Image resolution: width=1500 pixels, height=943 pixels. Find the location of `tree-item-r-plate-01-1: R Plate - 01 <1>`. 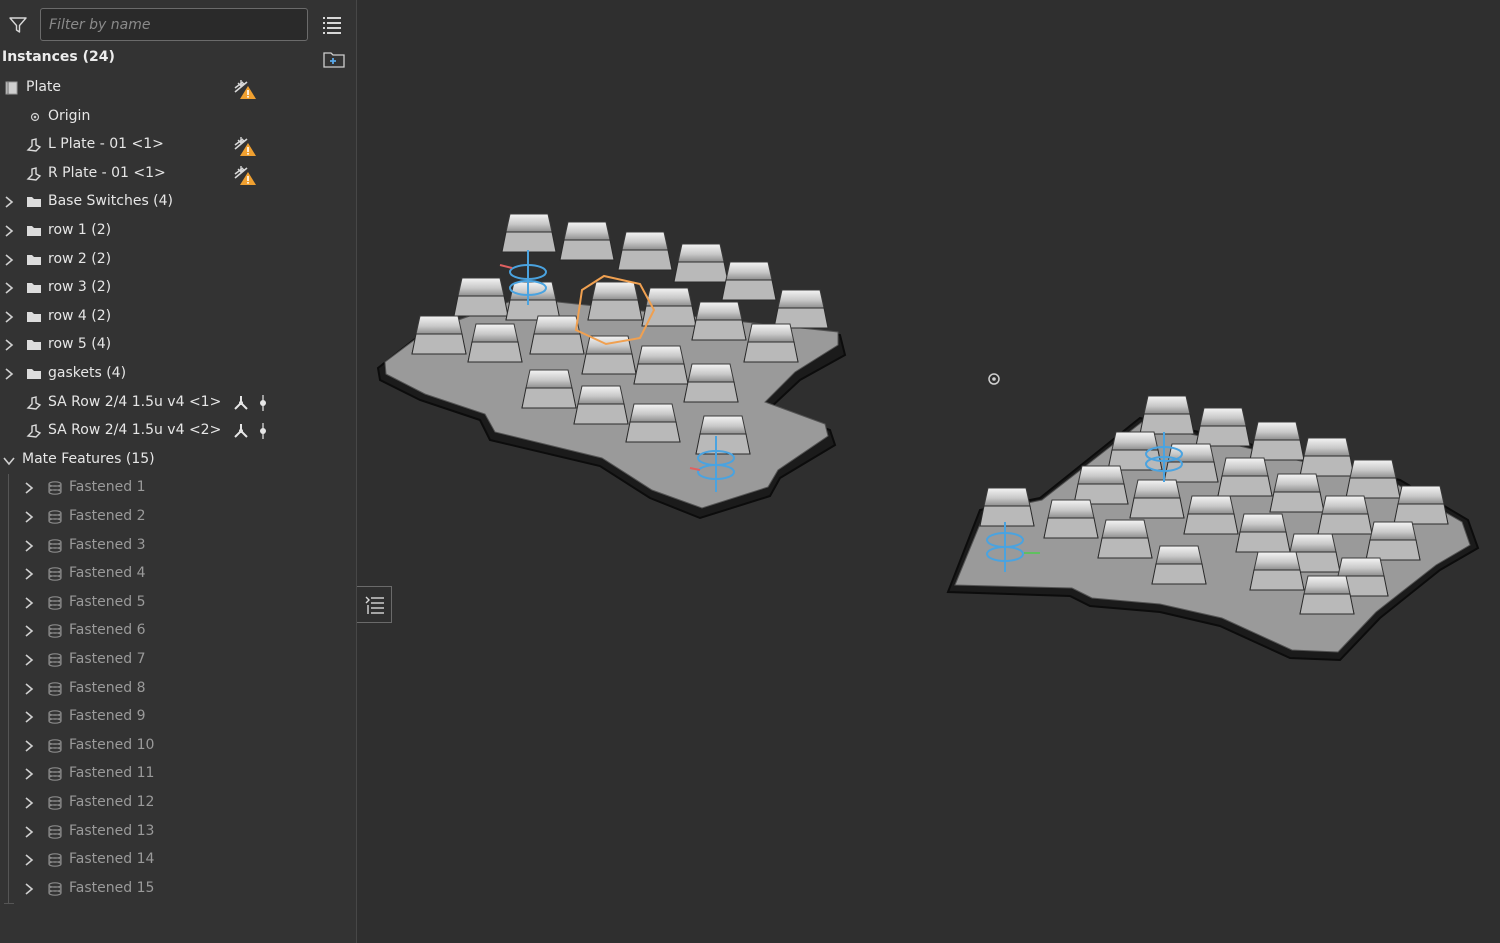

tree-item-r-plate-01-1: R Plate - 01 <1> is located at coordinates (178, 174).